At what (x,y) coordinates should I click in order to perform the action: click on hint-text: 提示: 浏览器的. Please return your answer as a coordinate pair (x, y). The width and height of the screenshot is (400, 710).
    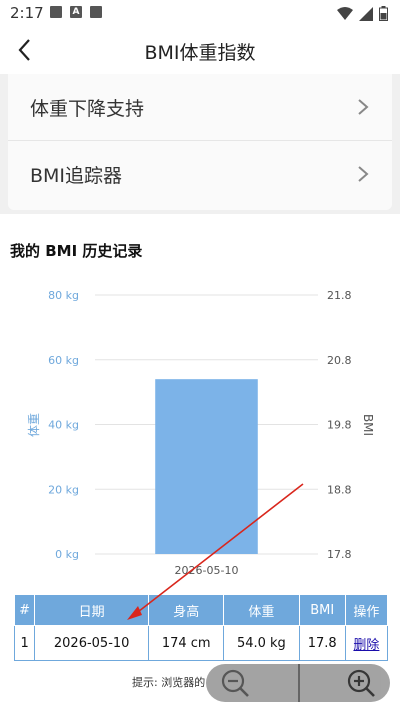
    Looking at the image, I should click on (169, 682).